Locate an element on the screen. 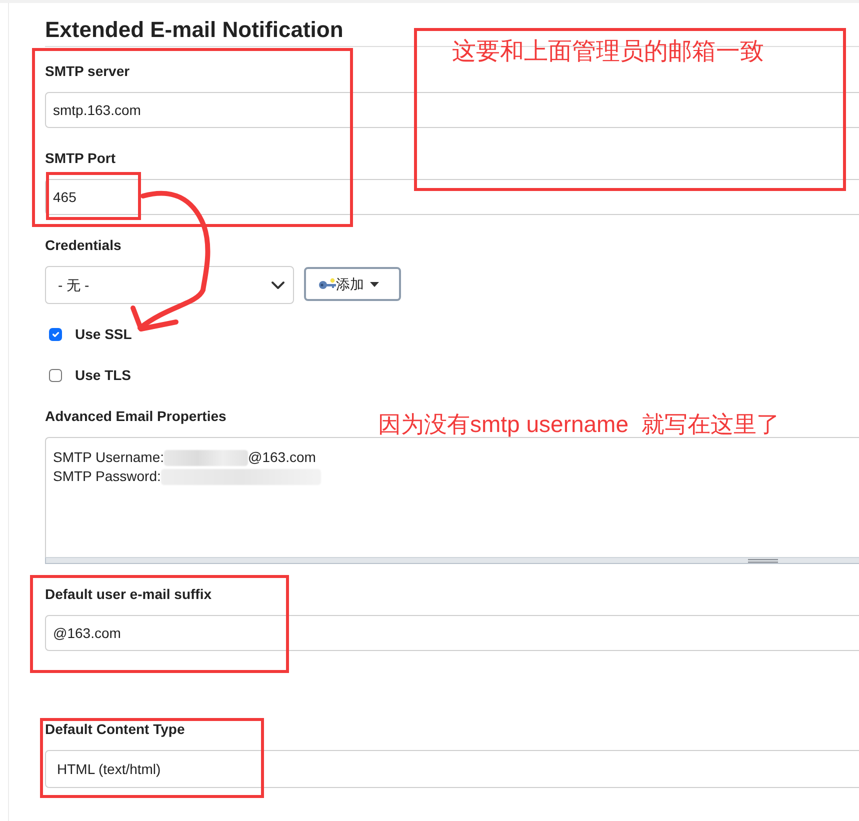 Image resolution: width=859 pixels, height=821 pixels. caret-icon is located at coordinates (374, 284).